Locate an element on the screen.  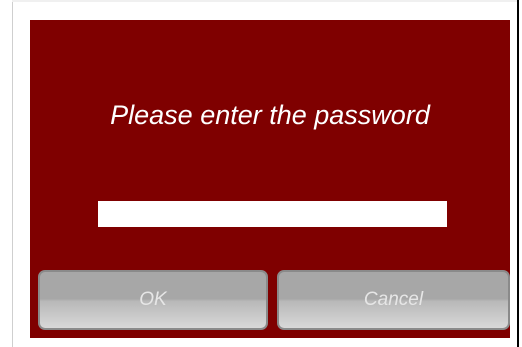
password-prompt: Please enter the password is located at coordinates (270, 115).